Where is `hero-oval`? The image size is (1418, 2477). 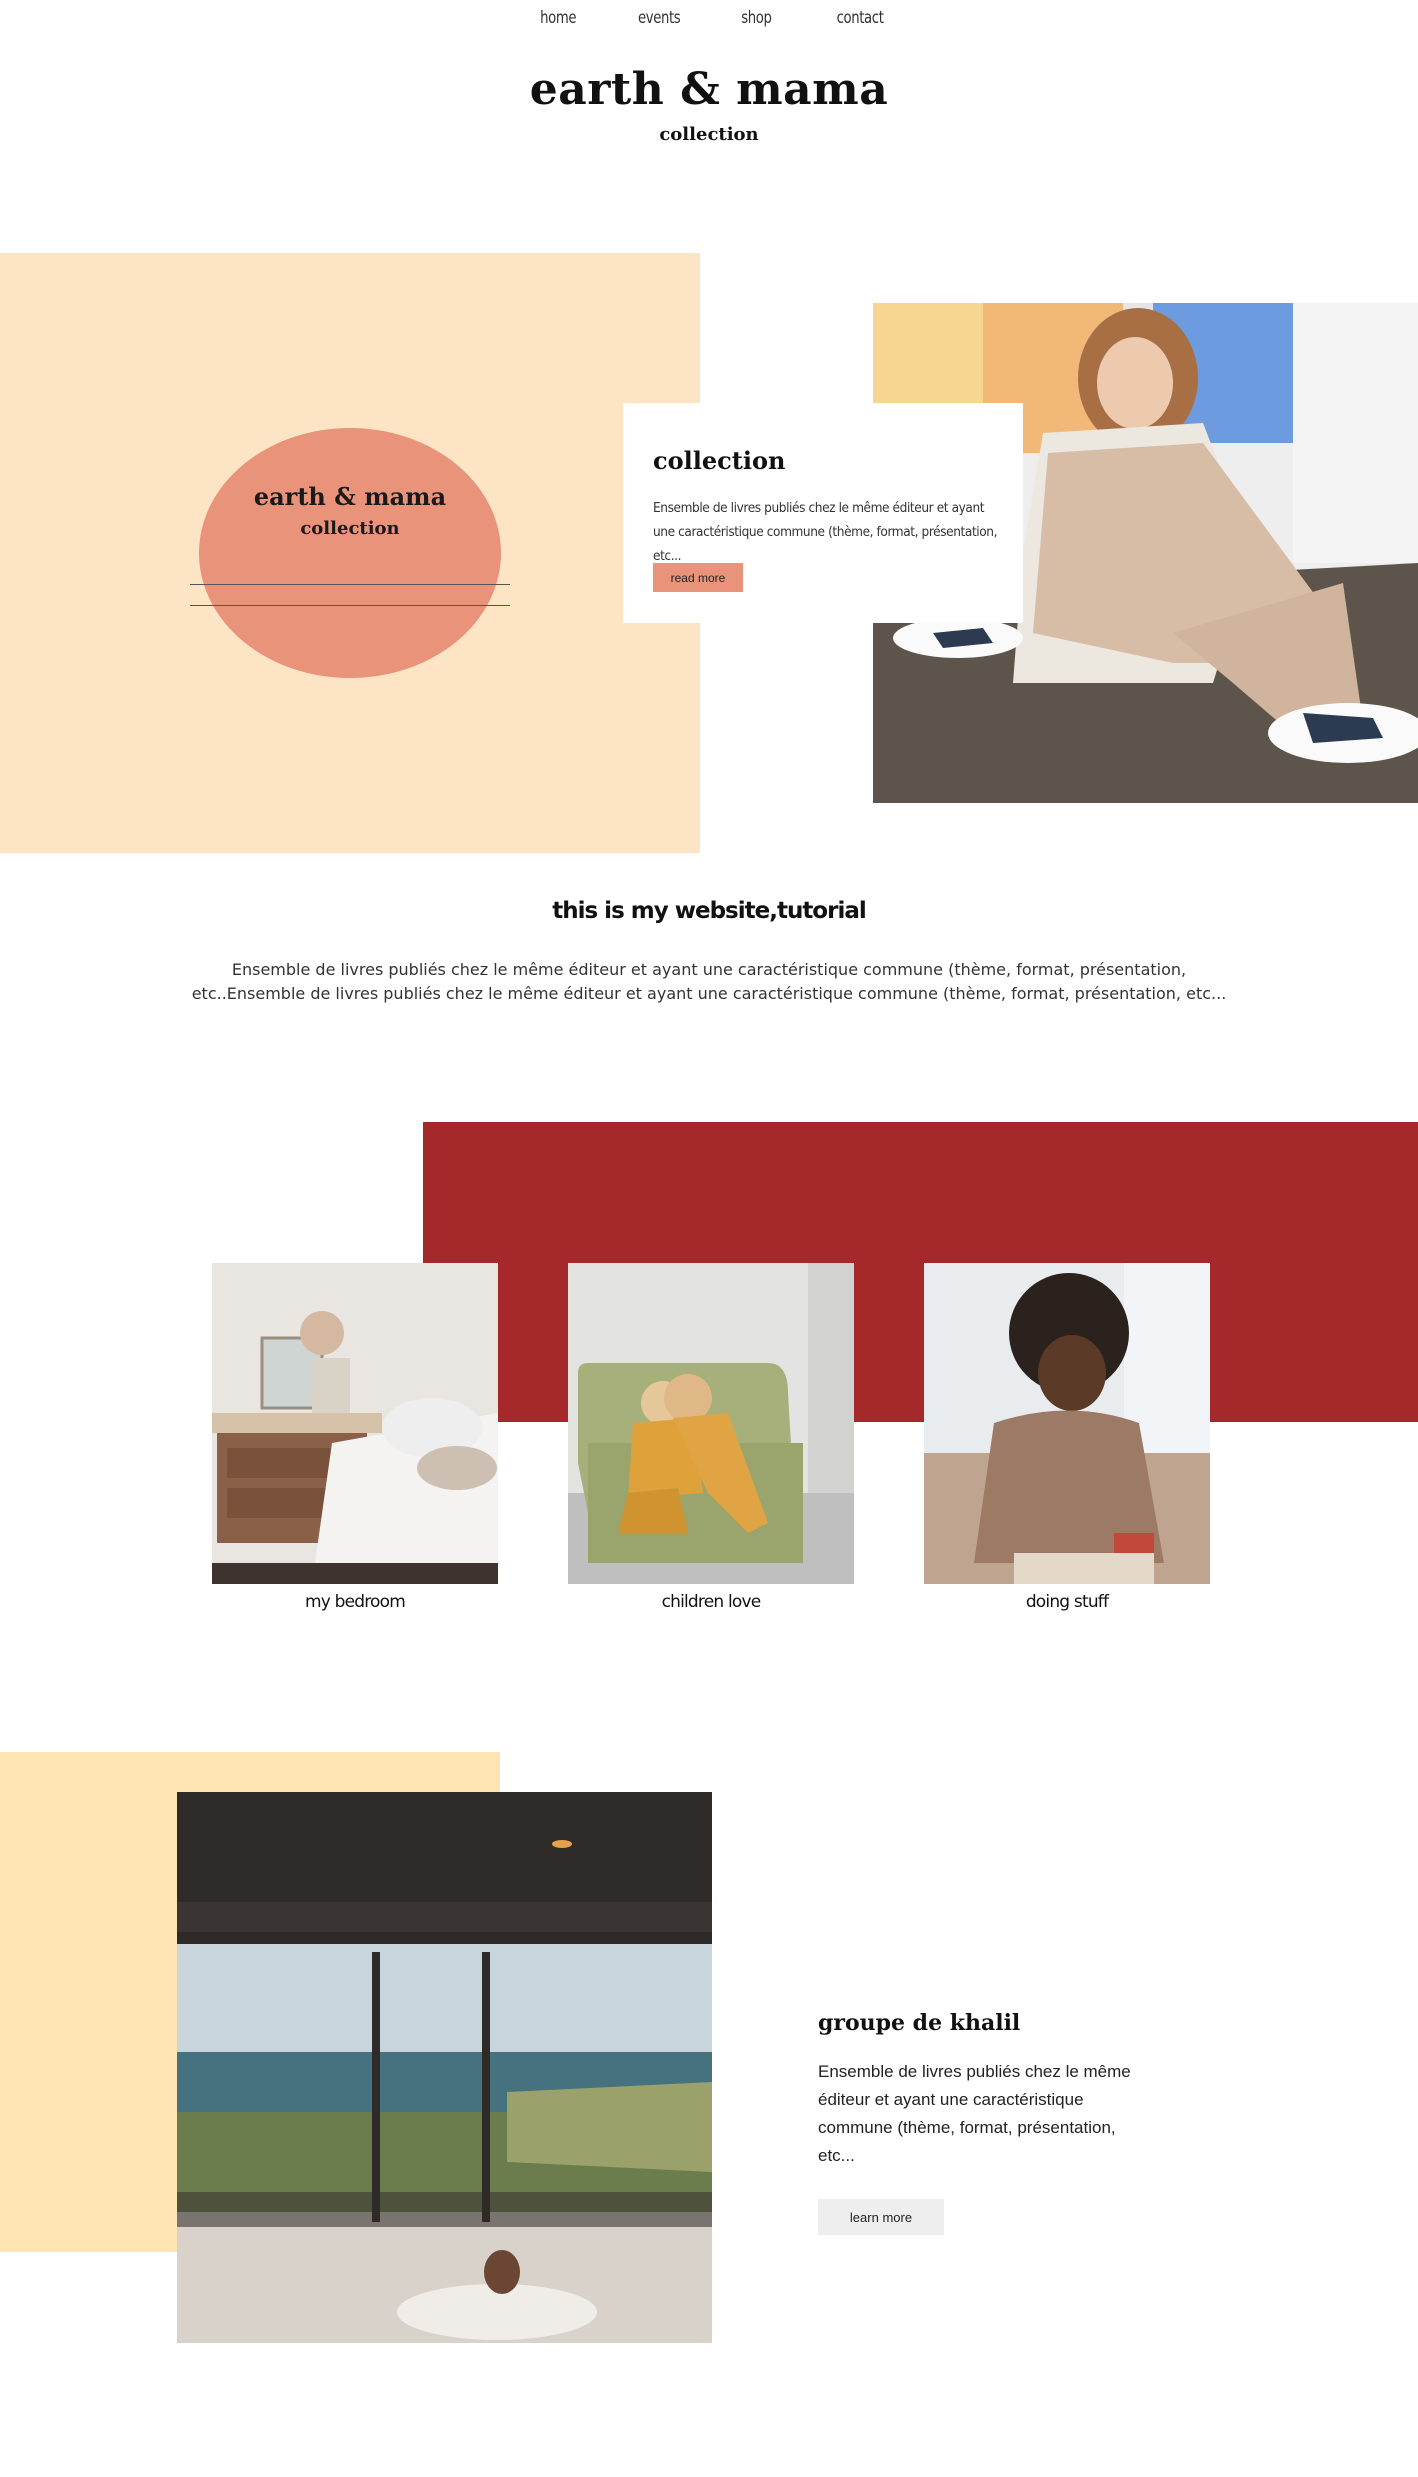
hero-oval is located at coordinates (350, 553).